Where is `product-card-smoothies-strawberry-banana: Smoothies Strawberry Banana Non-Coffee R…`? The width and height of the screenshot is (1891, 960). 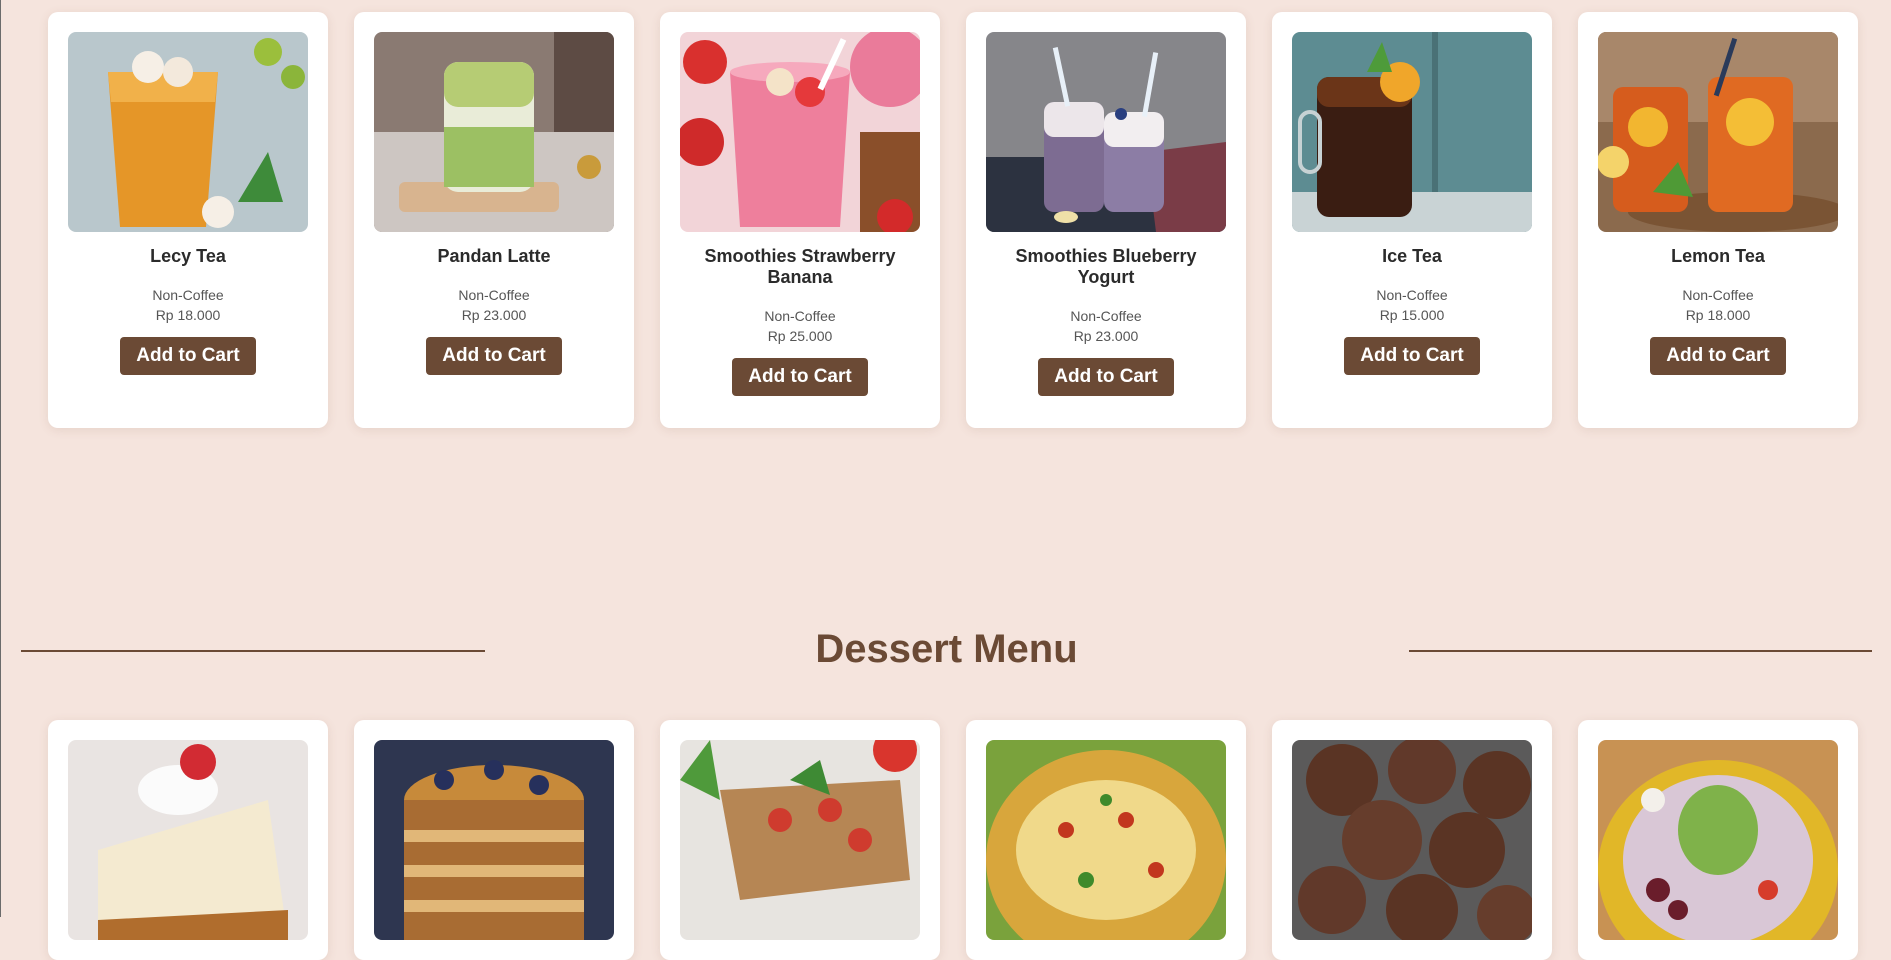 product-card-smoothies-strawberry-banana: Smoothies Strawberry Banana Non-Coffee R… is located at coordinates (800, 220).